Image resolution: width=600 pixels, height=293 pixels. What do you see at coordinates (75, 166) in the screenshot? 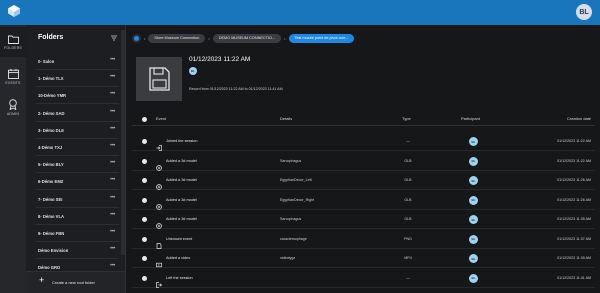
I see `folder-item: 5- Démo BLY •••` at bounding box center [75, 166].